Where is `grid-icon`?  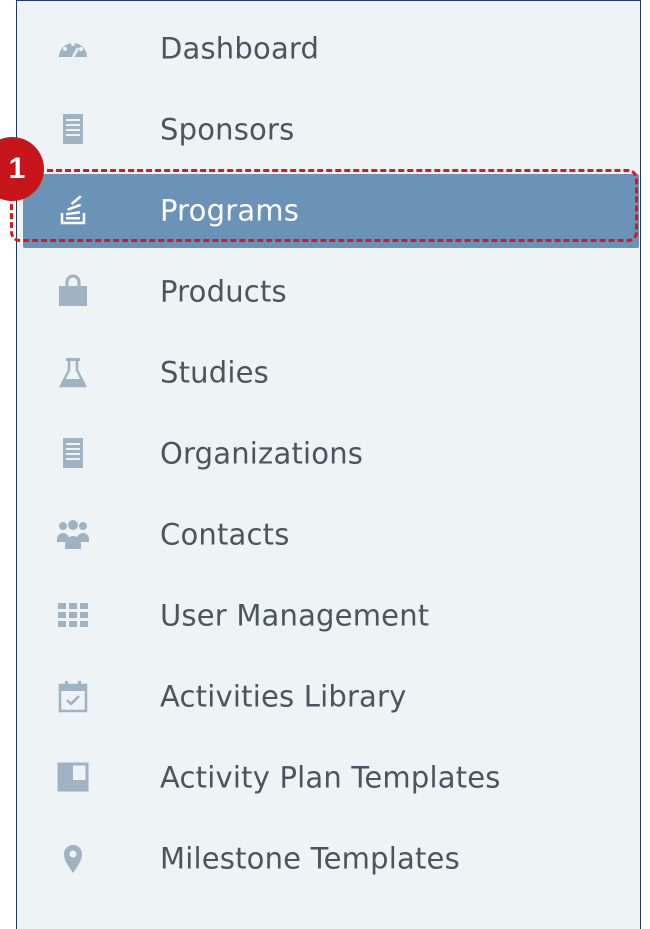 grid-icon is located at coordinates (73, 615).